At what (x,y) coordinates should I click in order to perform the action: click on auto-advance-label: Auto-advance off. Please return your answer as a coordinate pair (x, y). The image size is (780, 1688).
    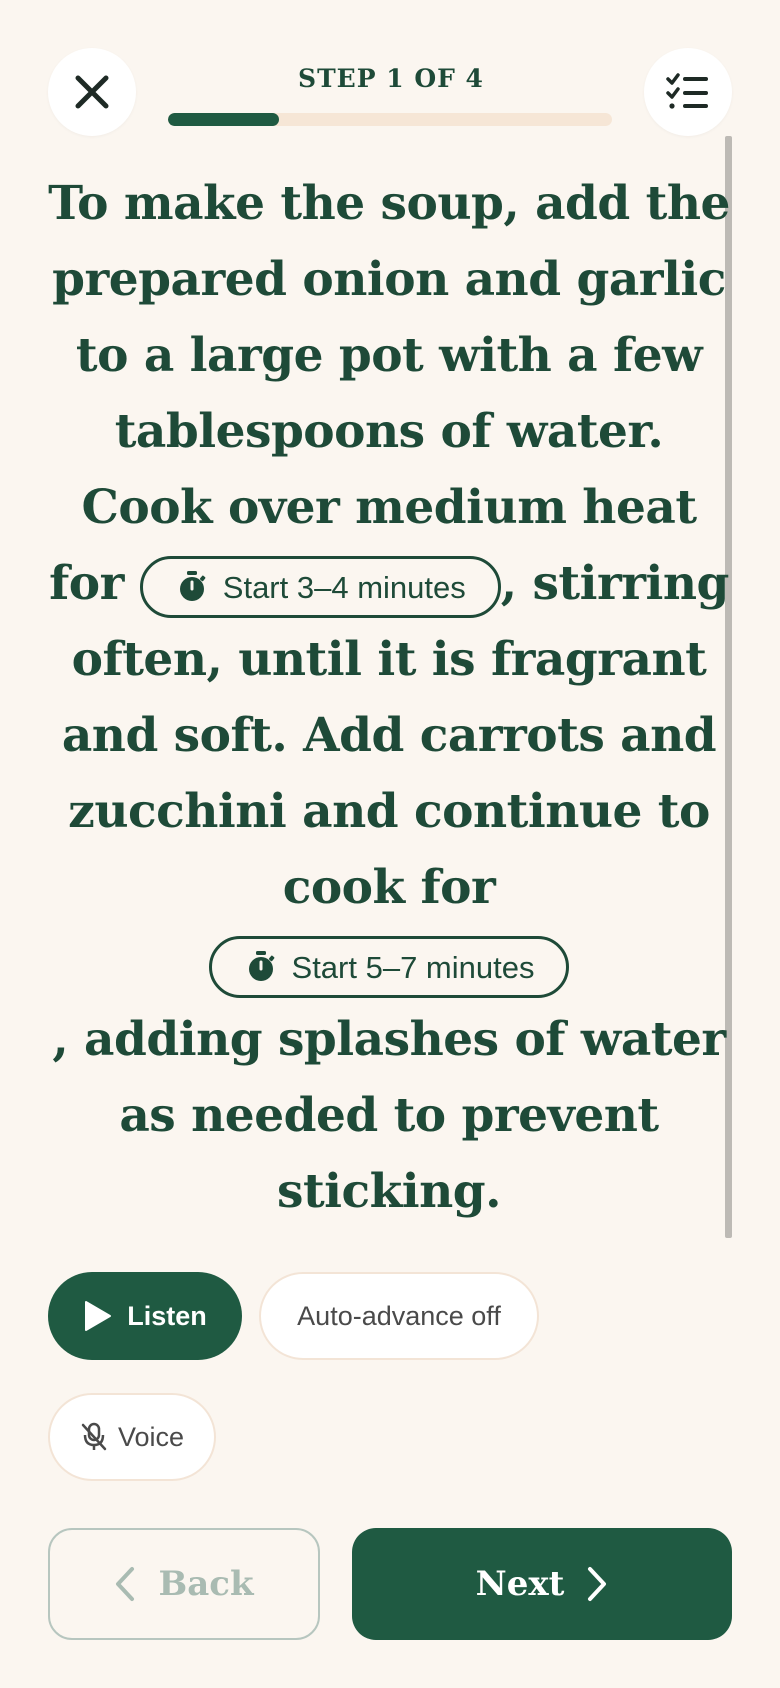
    Looking at the image, I should click on (399, 1315).